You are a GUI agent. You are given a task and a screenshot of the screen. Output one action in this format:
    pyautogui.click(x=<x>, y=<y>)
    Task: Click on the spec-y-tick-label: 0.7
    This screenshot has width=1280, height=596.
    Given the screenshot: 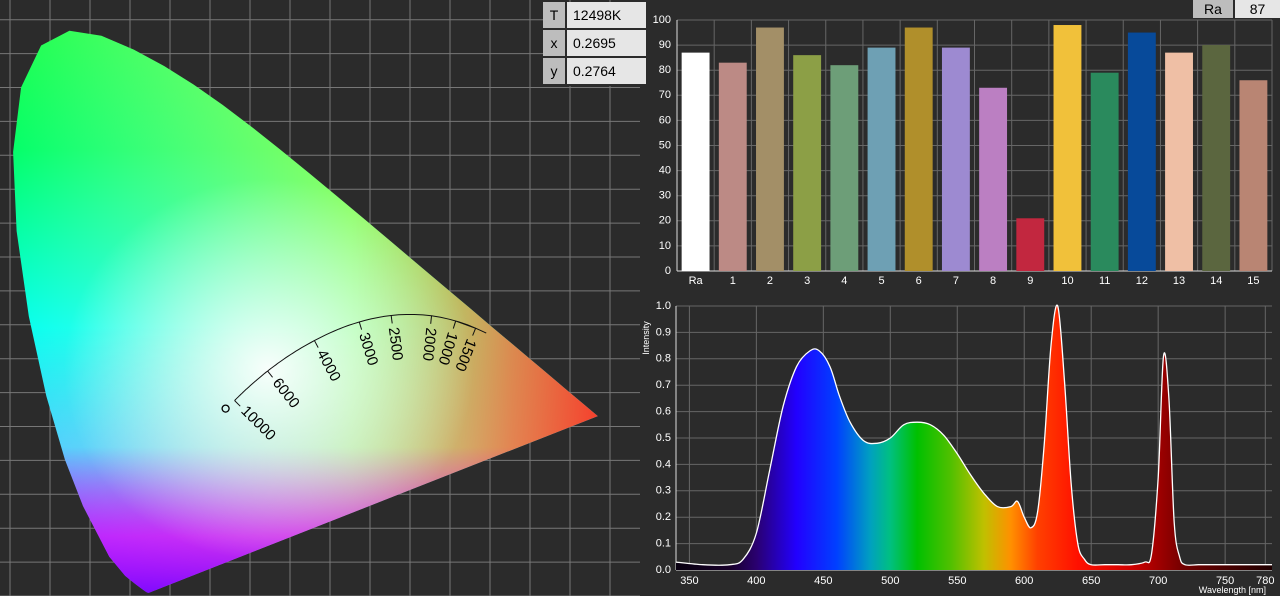 What is the action you would take?
    pyautogui.click(x=663, y=385)
    